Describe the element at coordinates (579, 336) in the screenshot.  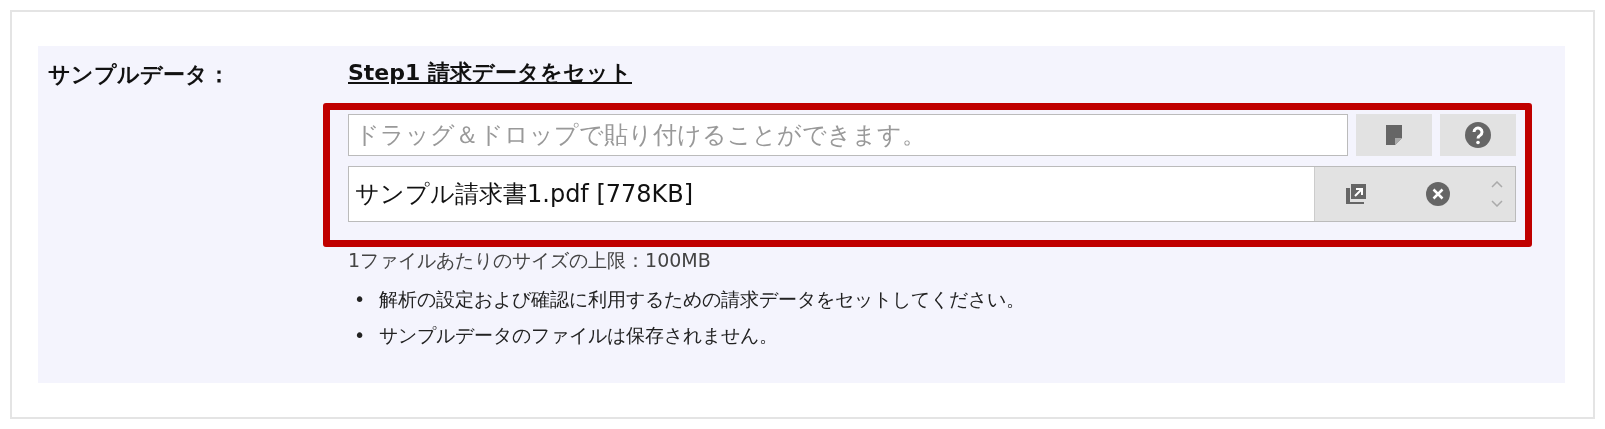
I see `note-text: サンプルデータのファイルは保存されません。` at that location.